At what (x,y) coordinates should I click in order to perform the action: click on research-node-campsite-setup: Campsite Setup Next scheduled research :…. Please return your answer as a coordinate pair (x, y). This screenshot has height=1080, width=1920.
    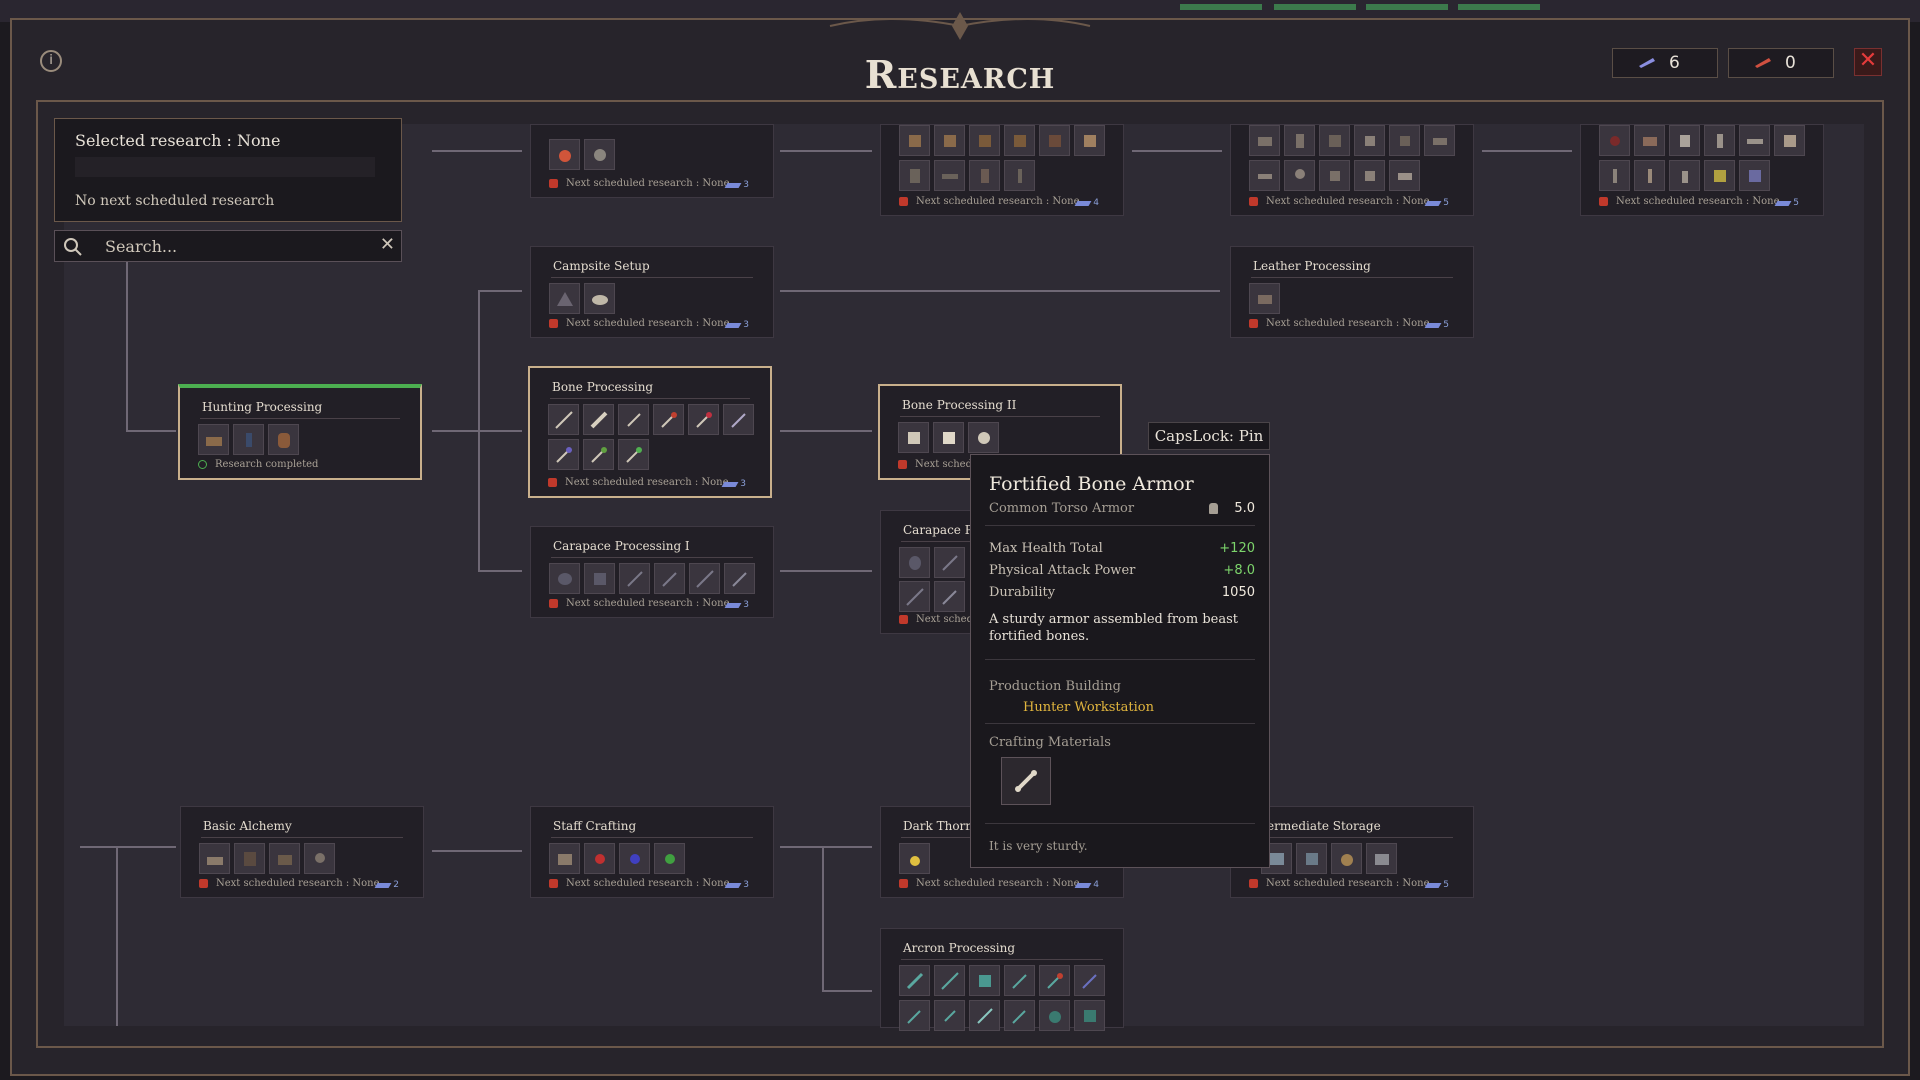
    Looking at the image, I should click on (652, 292).